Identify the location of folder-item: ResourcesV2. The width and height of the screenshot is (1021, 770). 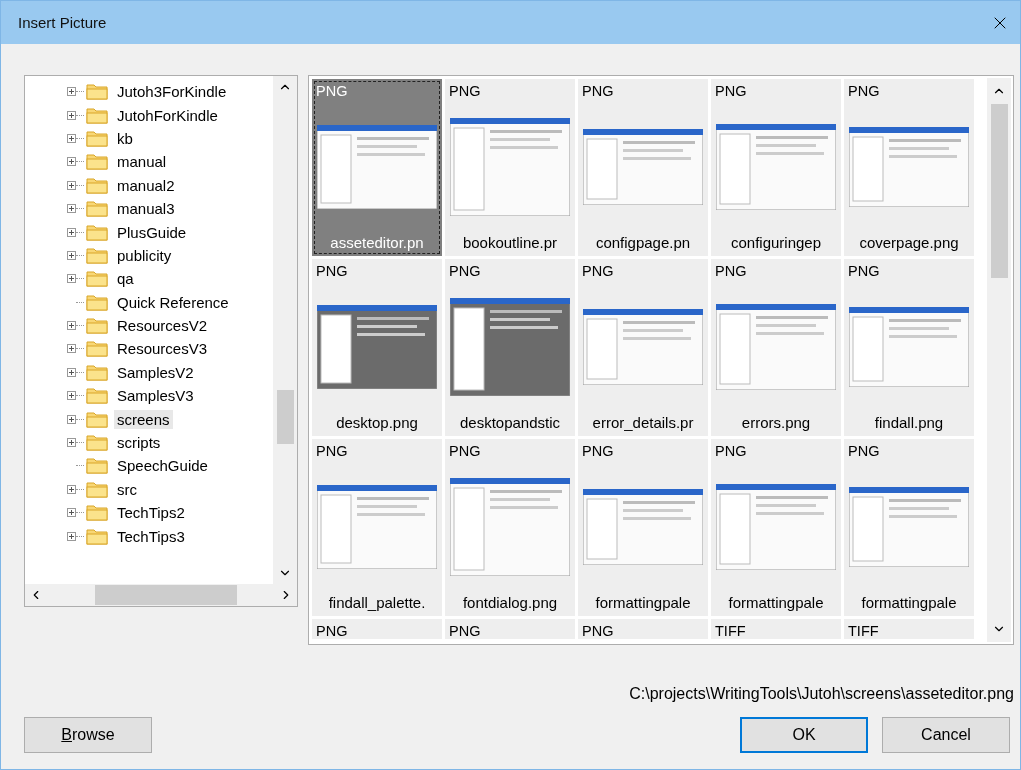
(162, 326).